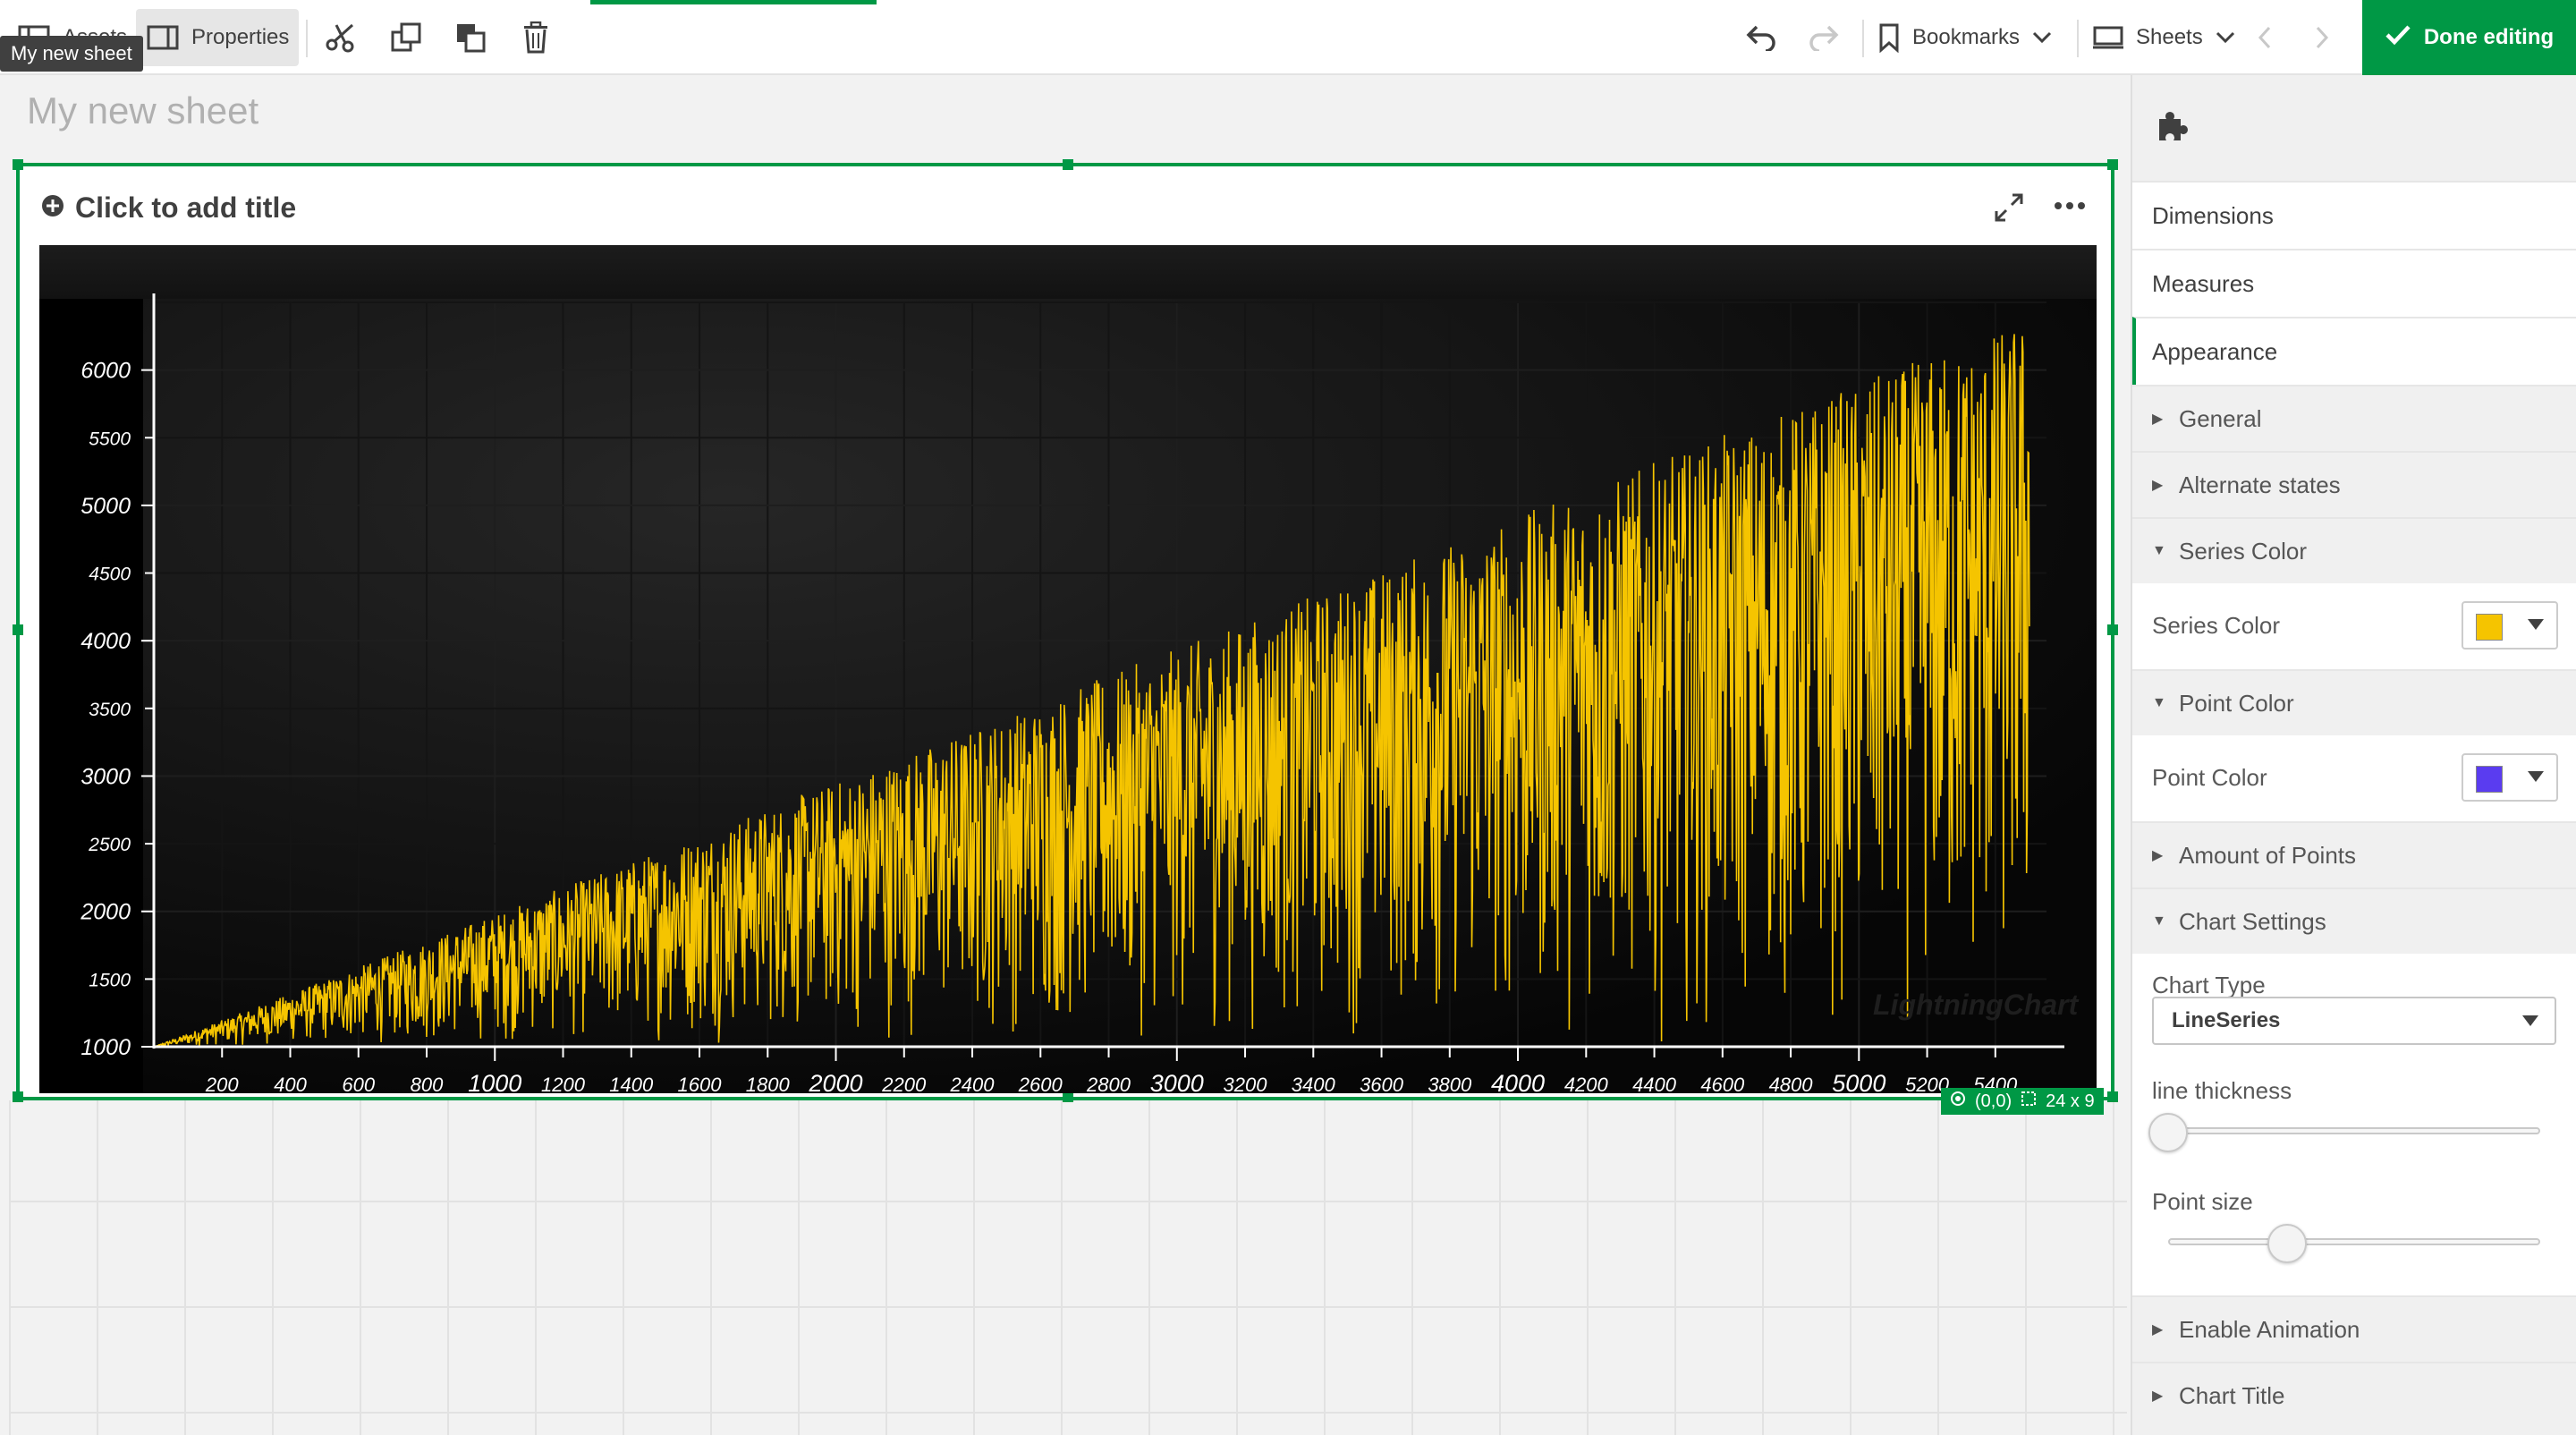  Describe the element at coordinates (700, 1083) in the screenshot. I see `x-tick-label: 1600` at that location.